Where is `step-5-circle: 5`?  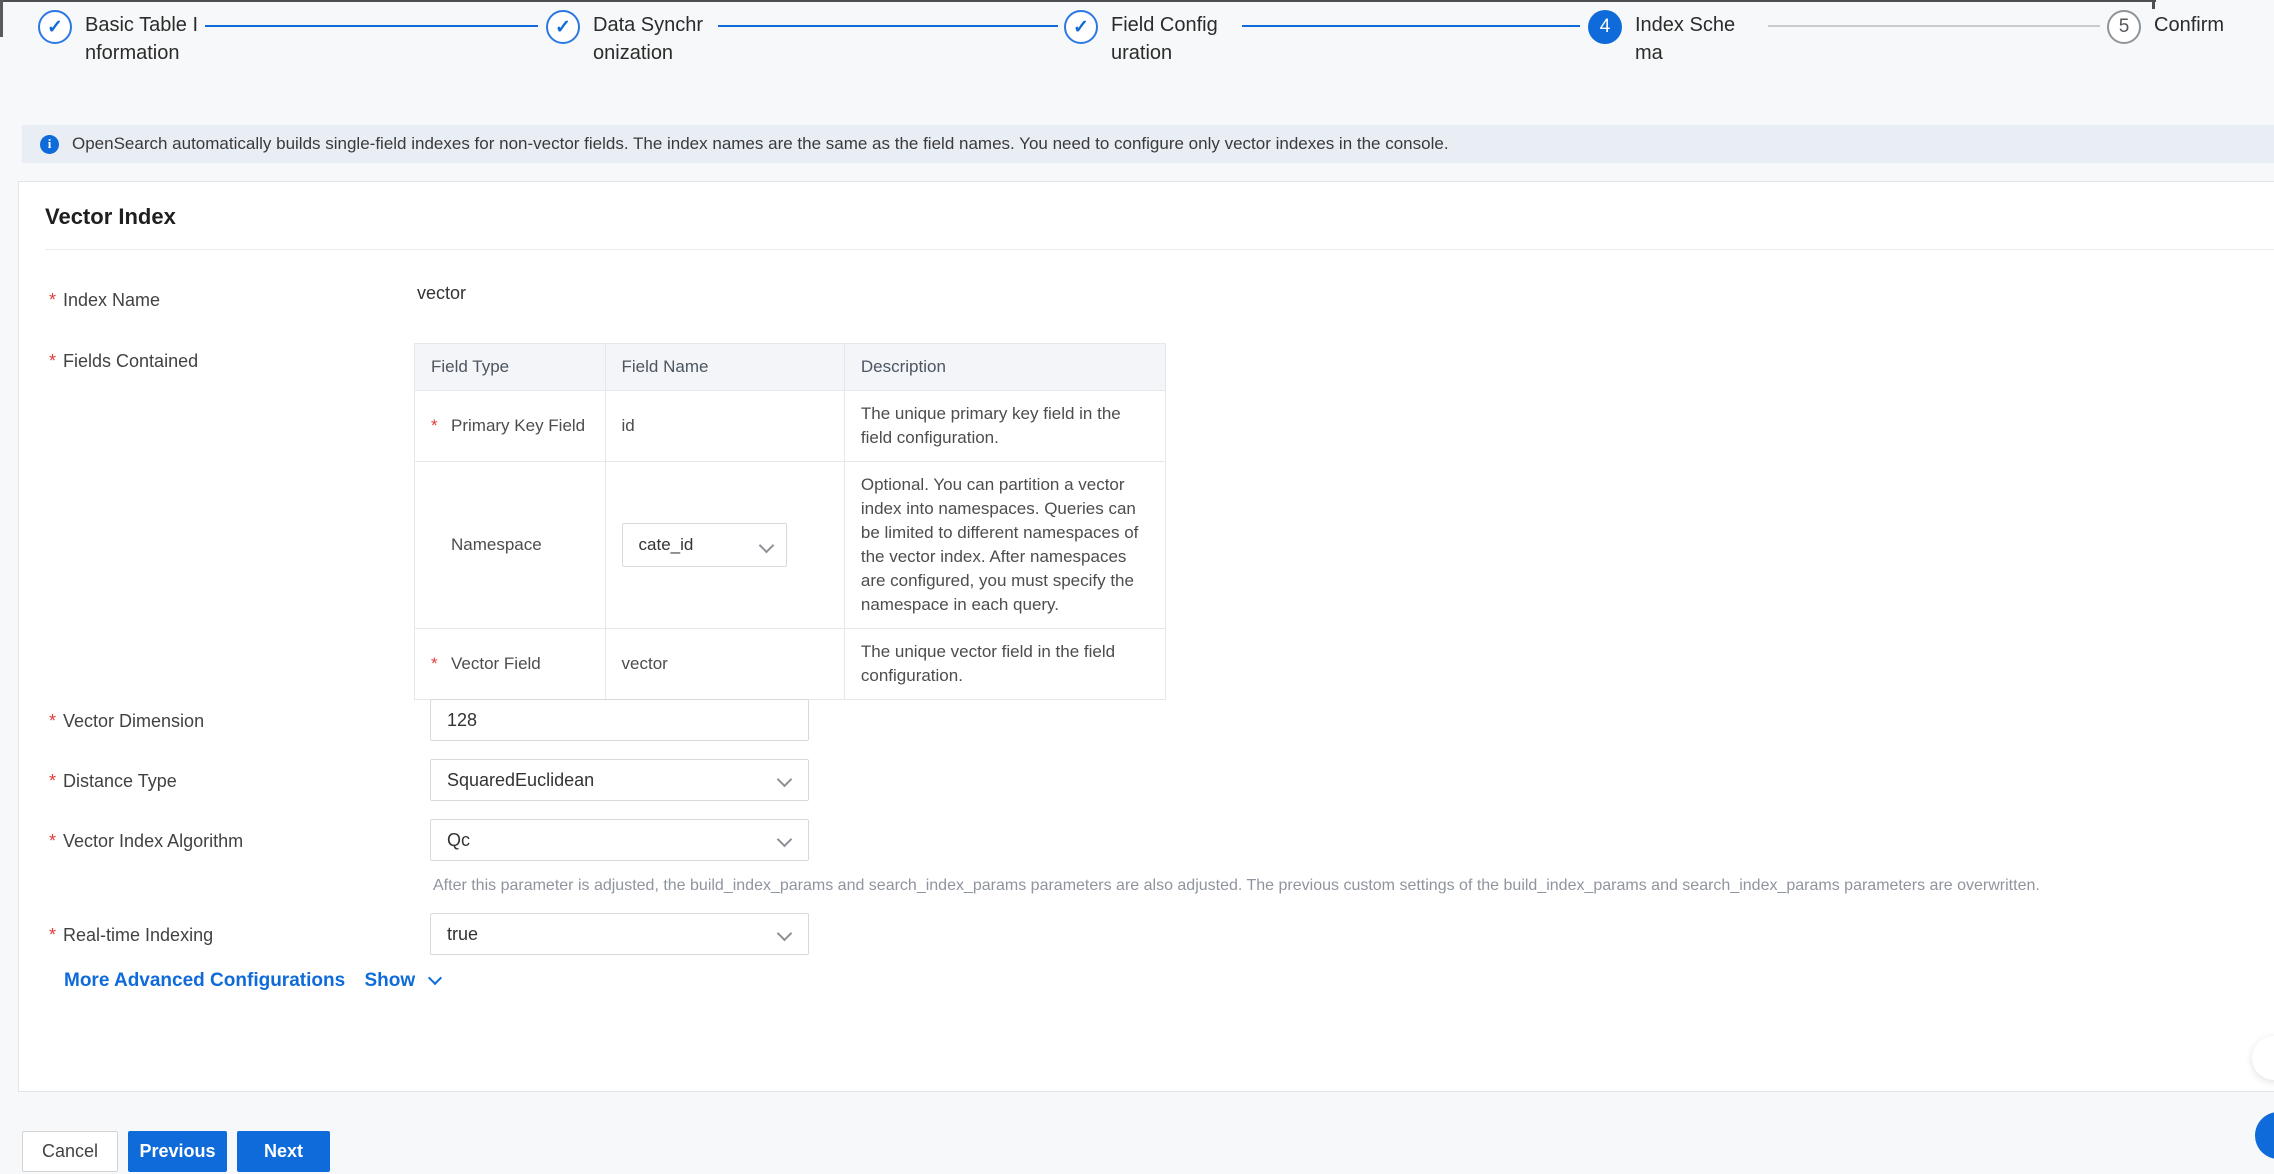
step-5-circle: 5 is located at coordinates (2124, 27).